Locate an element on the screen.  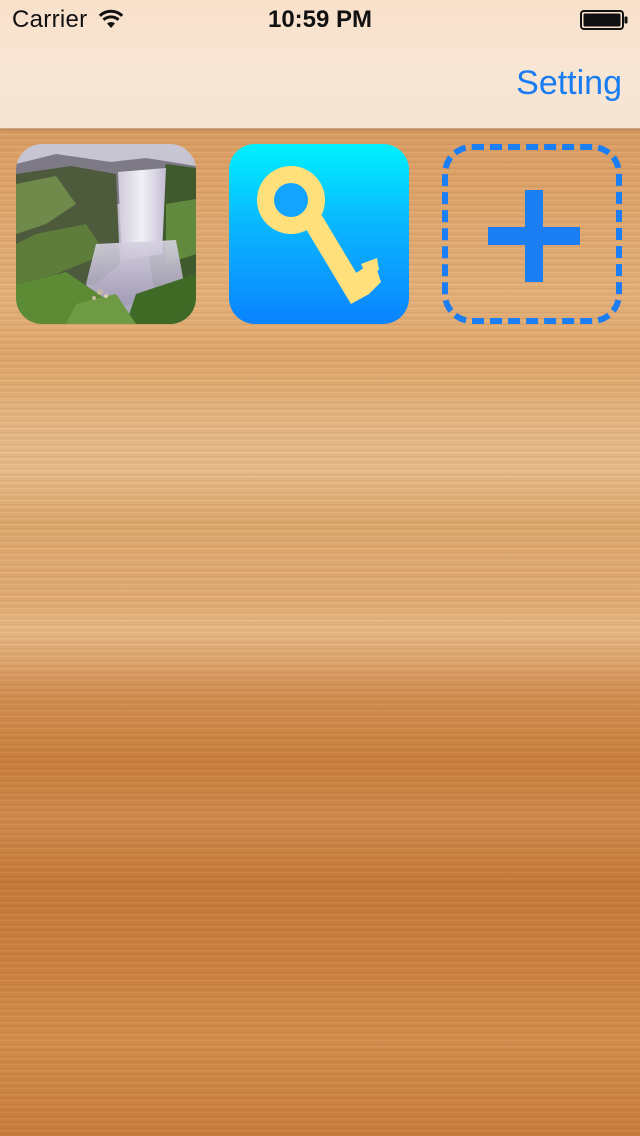
navigation-bar: Carrier 10:59 PM Setting is located at coordinates (320, 64).